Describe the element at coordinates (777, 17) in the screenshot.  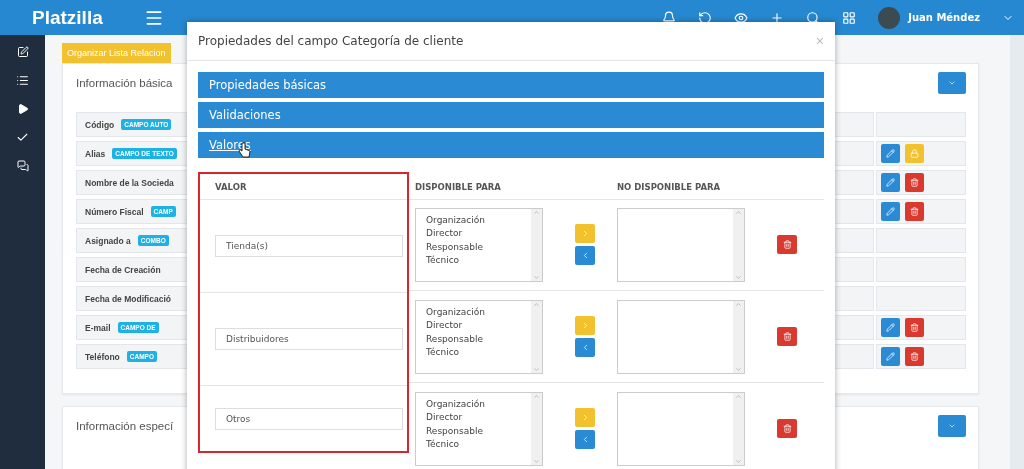
I see `plus-icon` at that location.